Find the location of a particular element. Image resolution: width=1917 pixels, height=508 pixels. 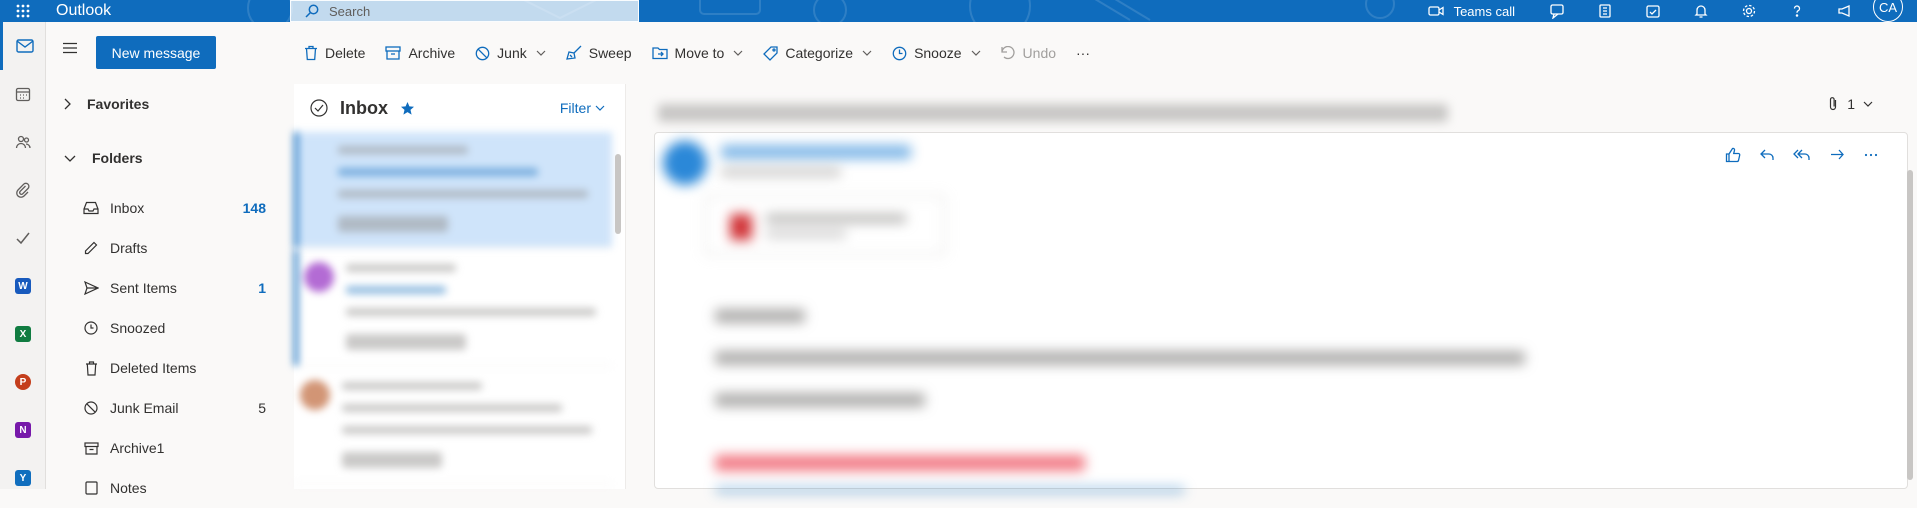

folder-label: Junk Email is located at coordinates (144, 408).